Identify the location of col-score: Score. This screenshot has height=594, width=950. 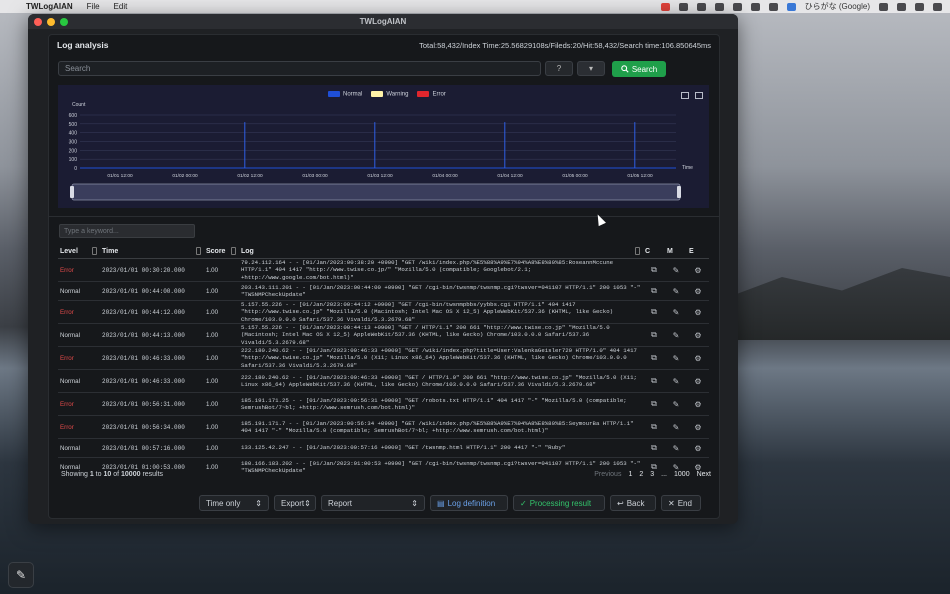
(221, 252).